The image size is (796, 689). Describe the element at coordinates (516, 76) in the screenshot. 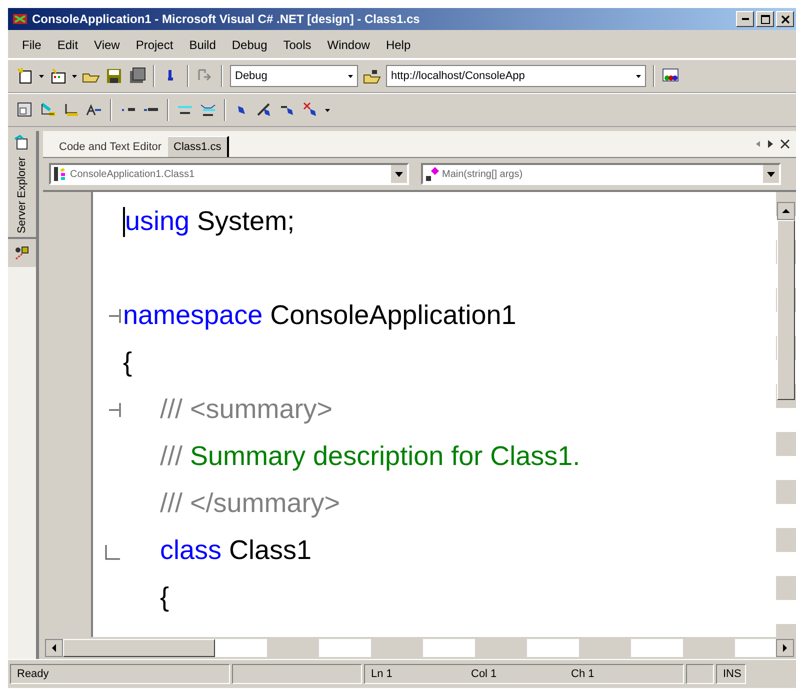

I see `find-combo: http://localhost/ConsoleApp` at that location.